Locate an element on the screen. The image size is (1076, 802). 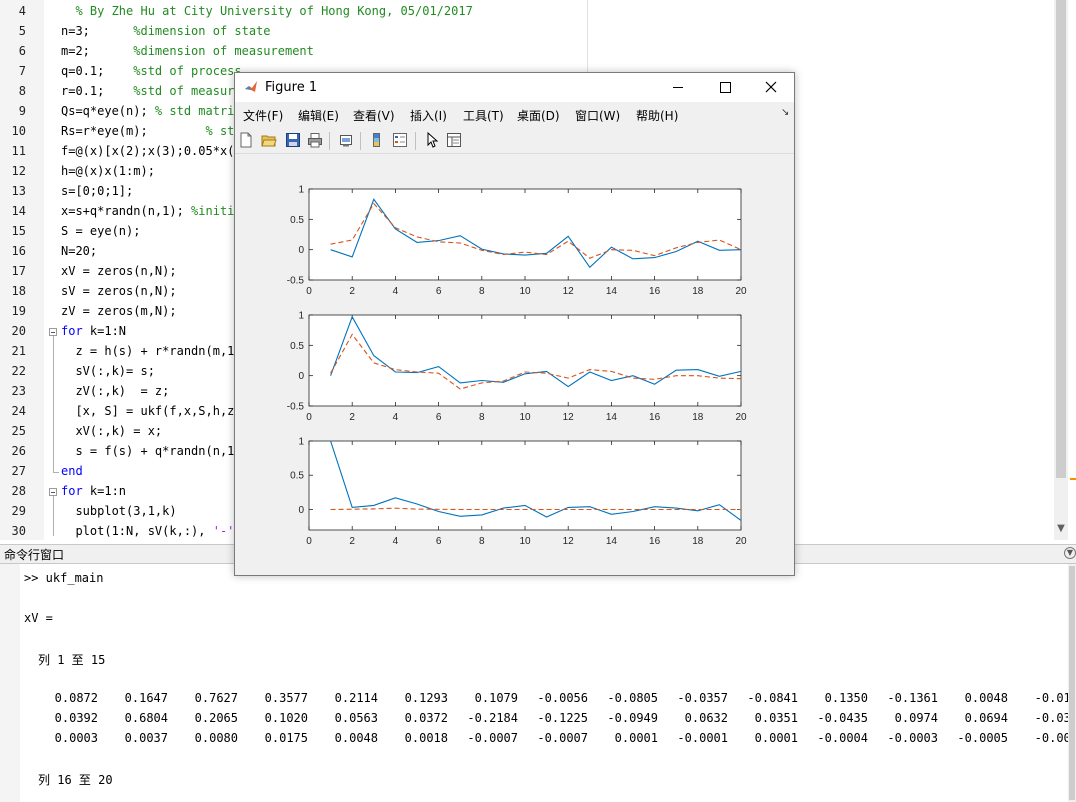
edit-plot-arrow-icon is located at coordinates (432, 140).